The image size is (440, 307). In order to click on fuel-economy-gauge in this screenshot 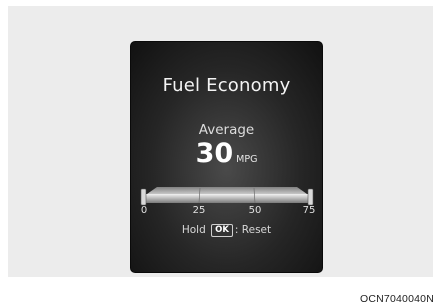, I will do `click(227, 196)`.